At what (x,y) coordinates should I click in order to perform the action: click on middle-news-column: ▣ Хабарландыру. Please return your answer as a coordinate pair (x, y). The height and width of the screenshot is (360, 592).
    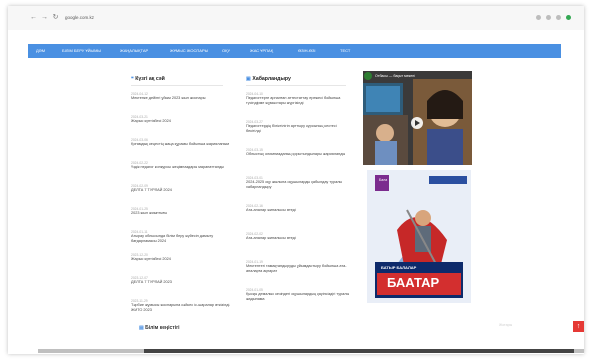
    Looking at the image, I should click on (296, 81).